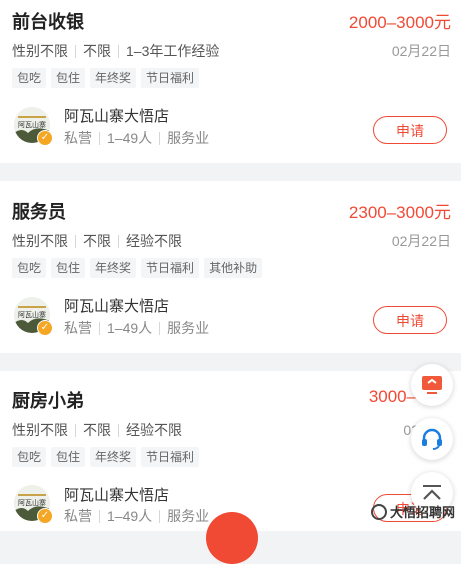 Image resolution: width=461 pixels, height=564 pixels. I want to click on job-title: 服务员, so click(39, 212).